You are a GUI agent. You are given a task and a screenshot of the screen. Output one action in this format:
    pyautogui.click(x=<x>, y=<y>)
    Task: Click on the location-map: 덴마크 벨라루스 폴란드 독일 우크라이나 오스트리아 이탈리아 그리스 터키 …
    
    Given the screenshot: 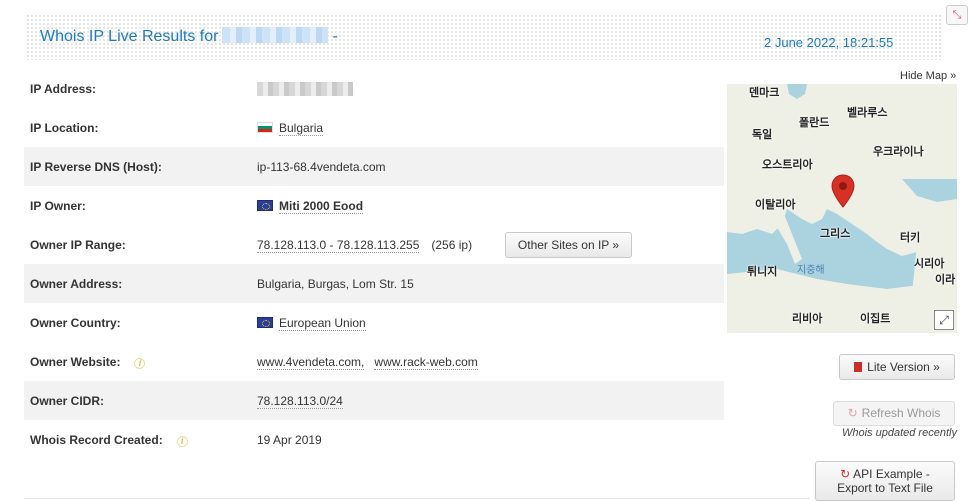 What is the action you would take?
    pyautogui.click(x=842, y=208)
    